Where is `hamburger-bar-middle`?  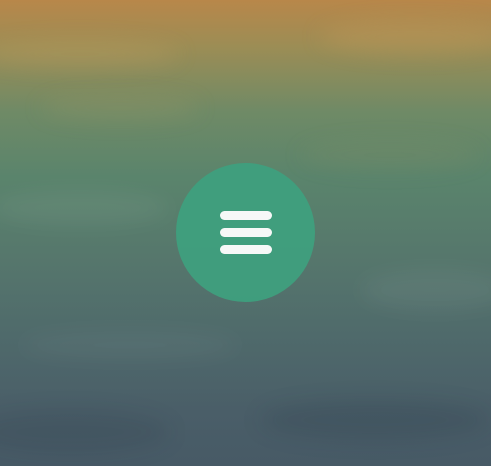 hamburger-bar-middle is located at coordinates (245, 232).